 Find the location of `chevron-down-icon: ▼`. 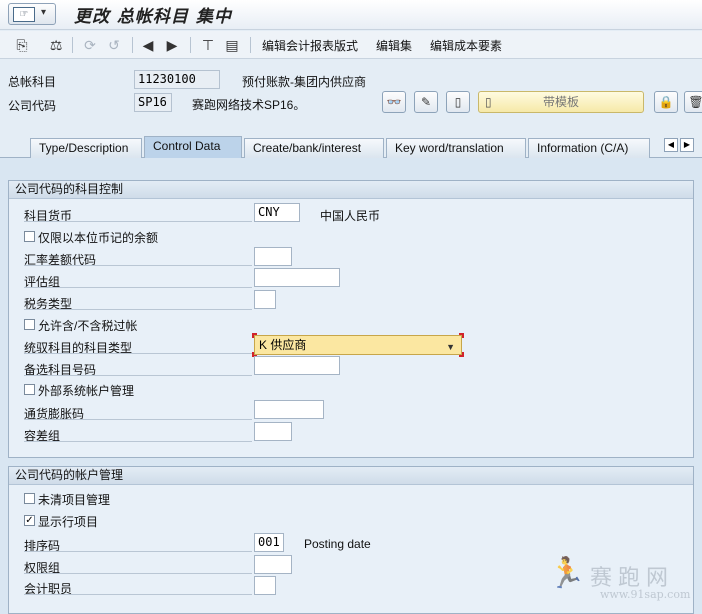

chevron-down-icon: ▼ is located at coordinates (450, 347).